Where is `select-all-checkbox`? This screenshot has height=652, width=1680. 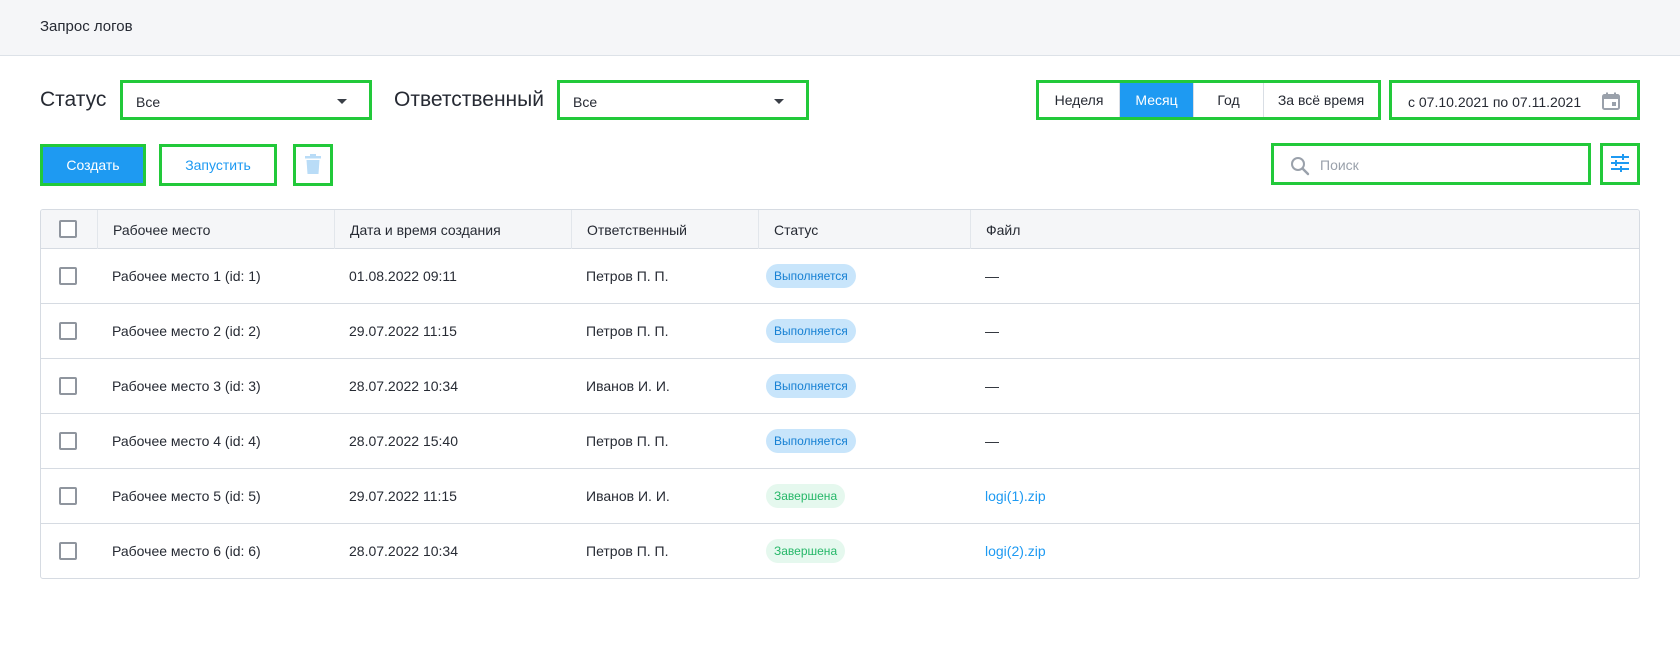 select-all-checkbox is located at coordinates (68, 229).